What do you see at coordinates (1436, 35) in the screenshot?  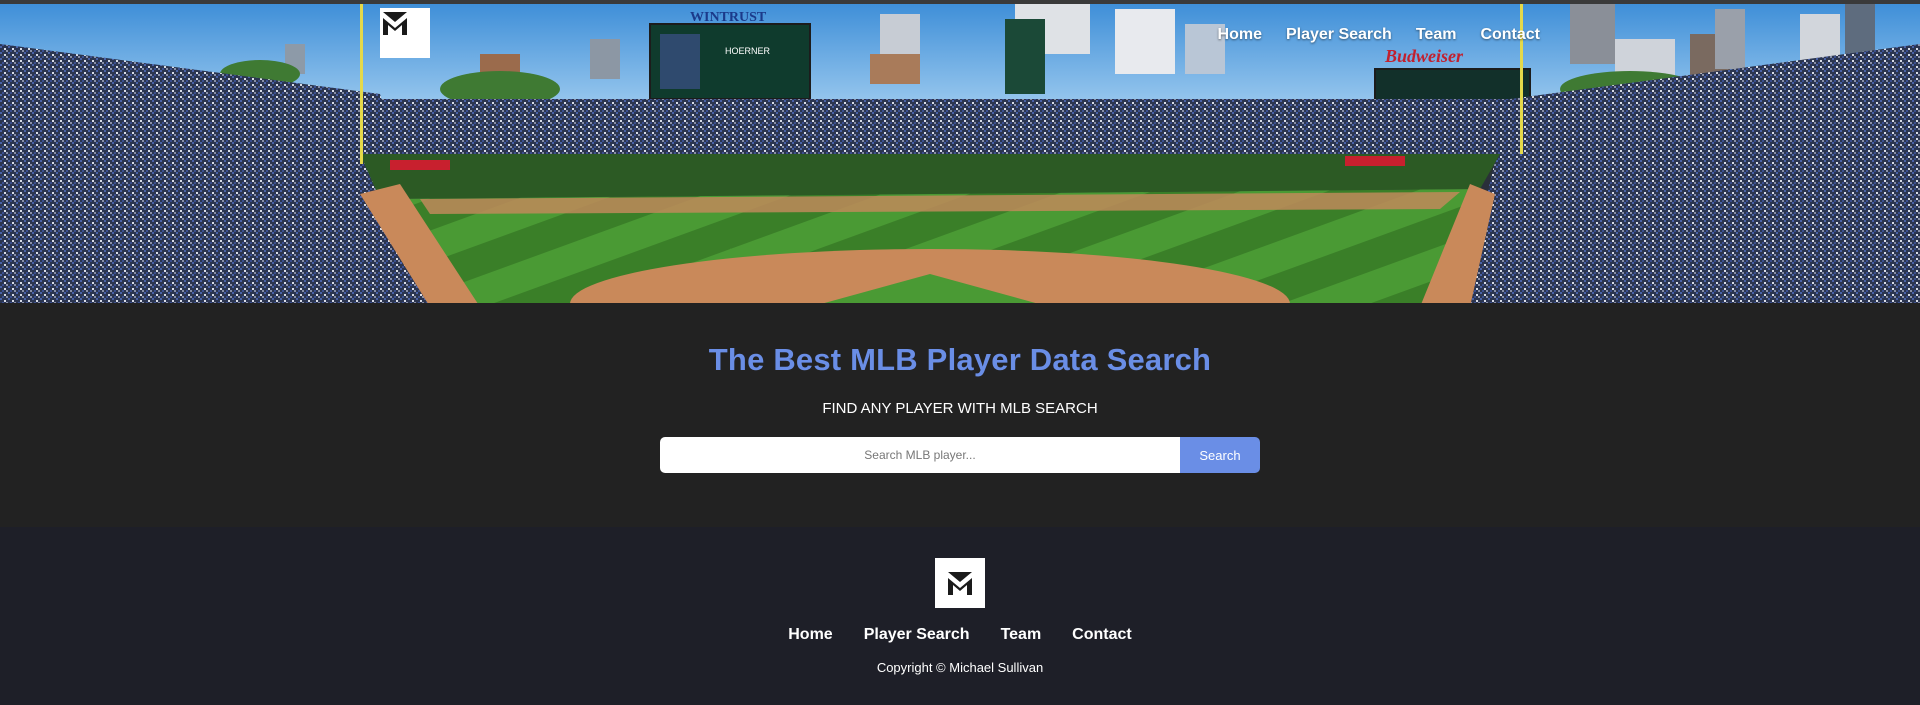 I see `nav-team-link: Team` at bounding box center [1436, 35].